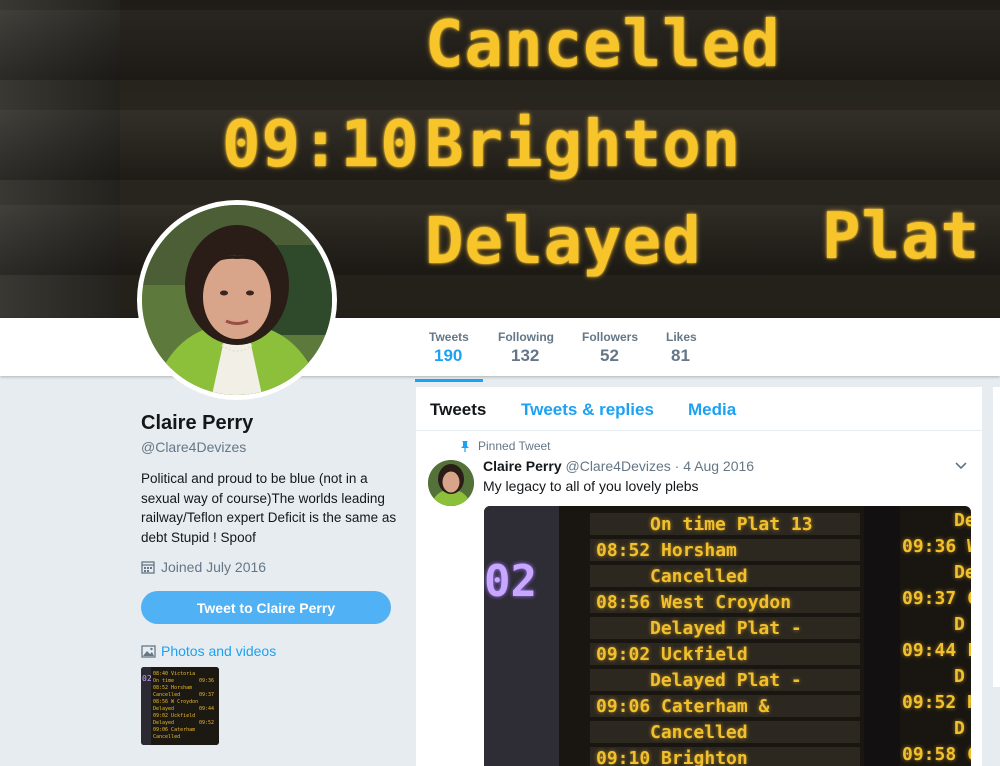 The image size is (1000, 766). I want to click on board-platform-number: 02, so click(510, 581).